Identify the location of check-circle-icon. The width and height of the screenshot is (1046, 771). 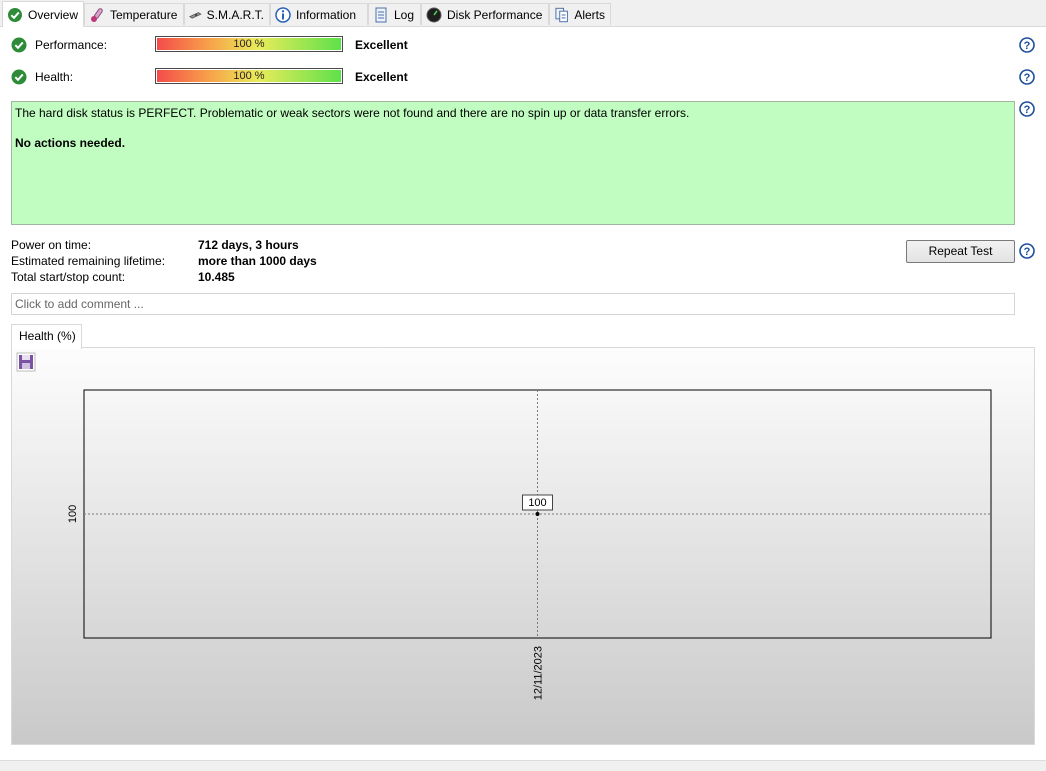
(14, 14).